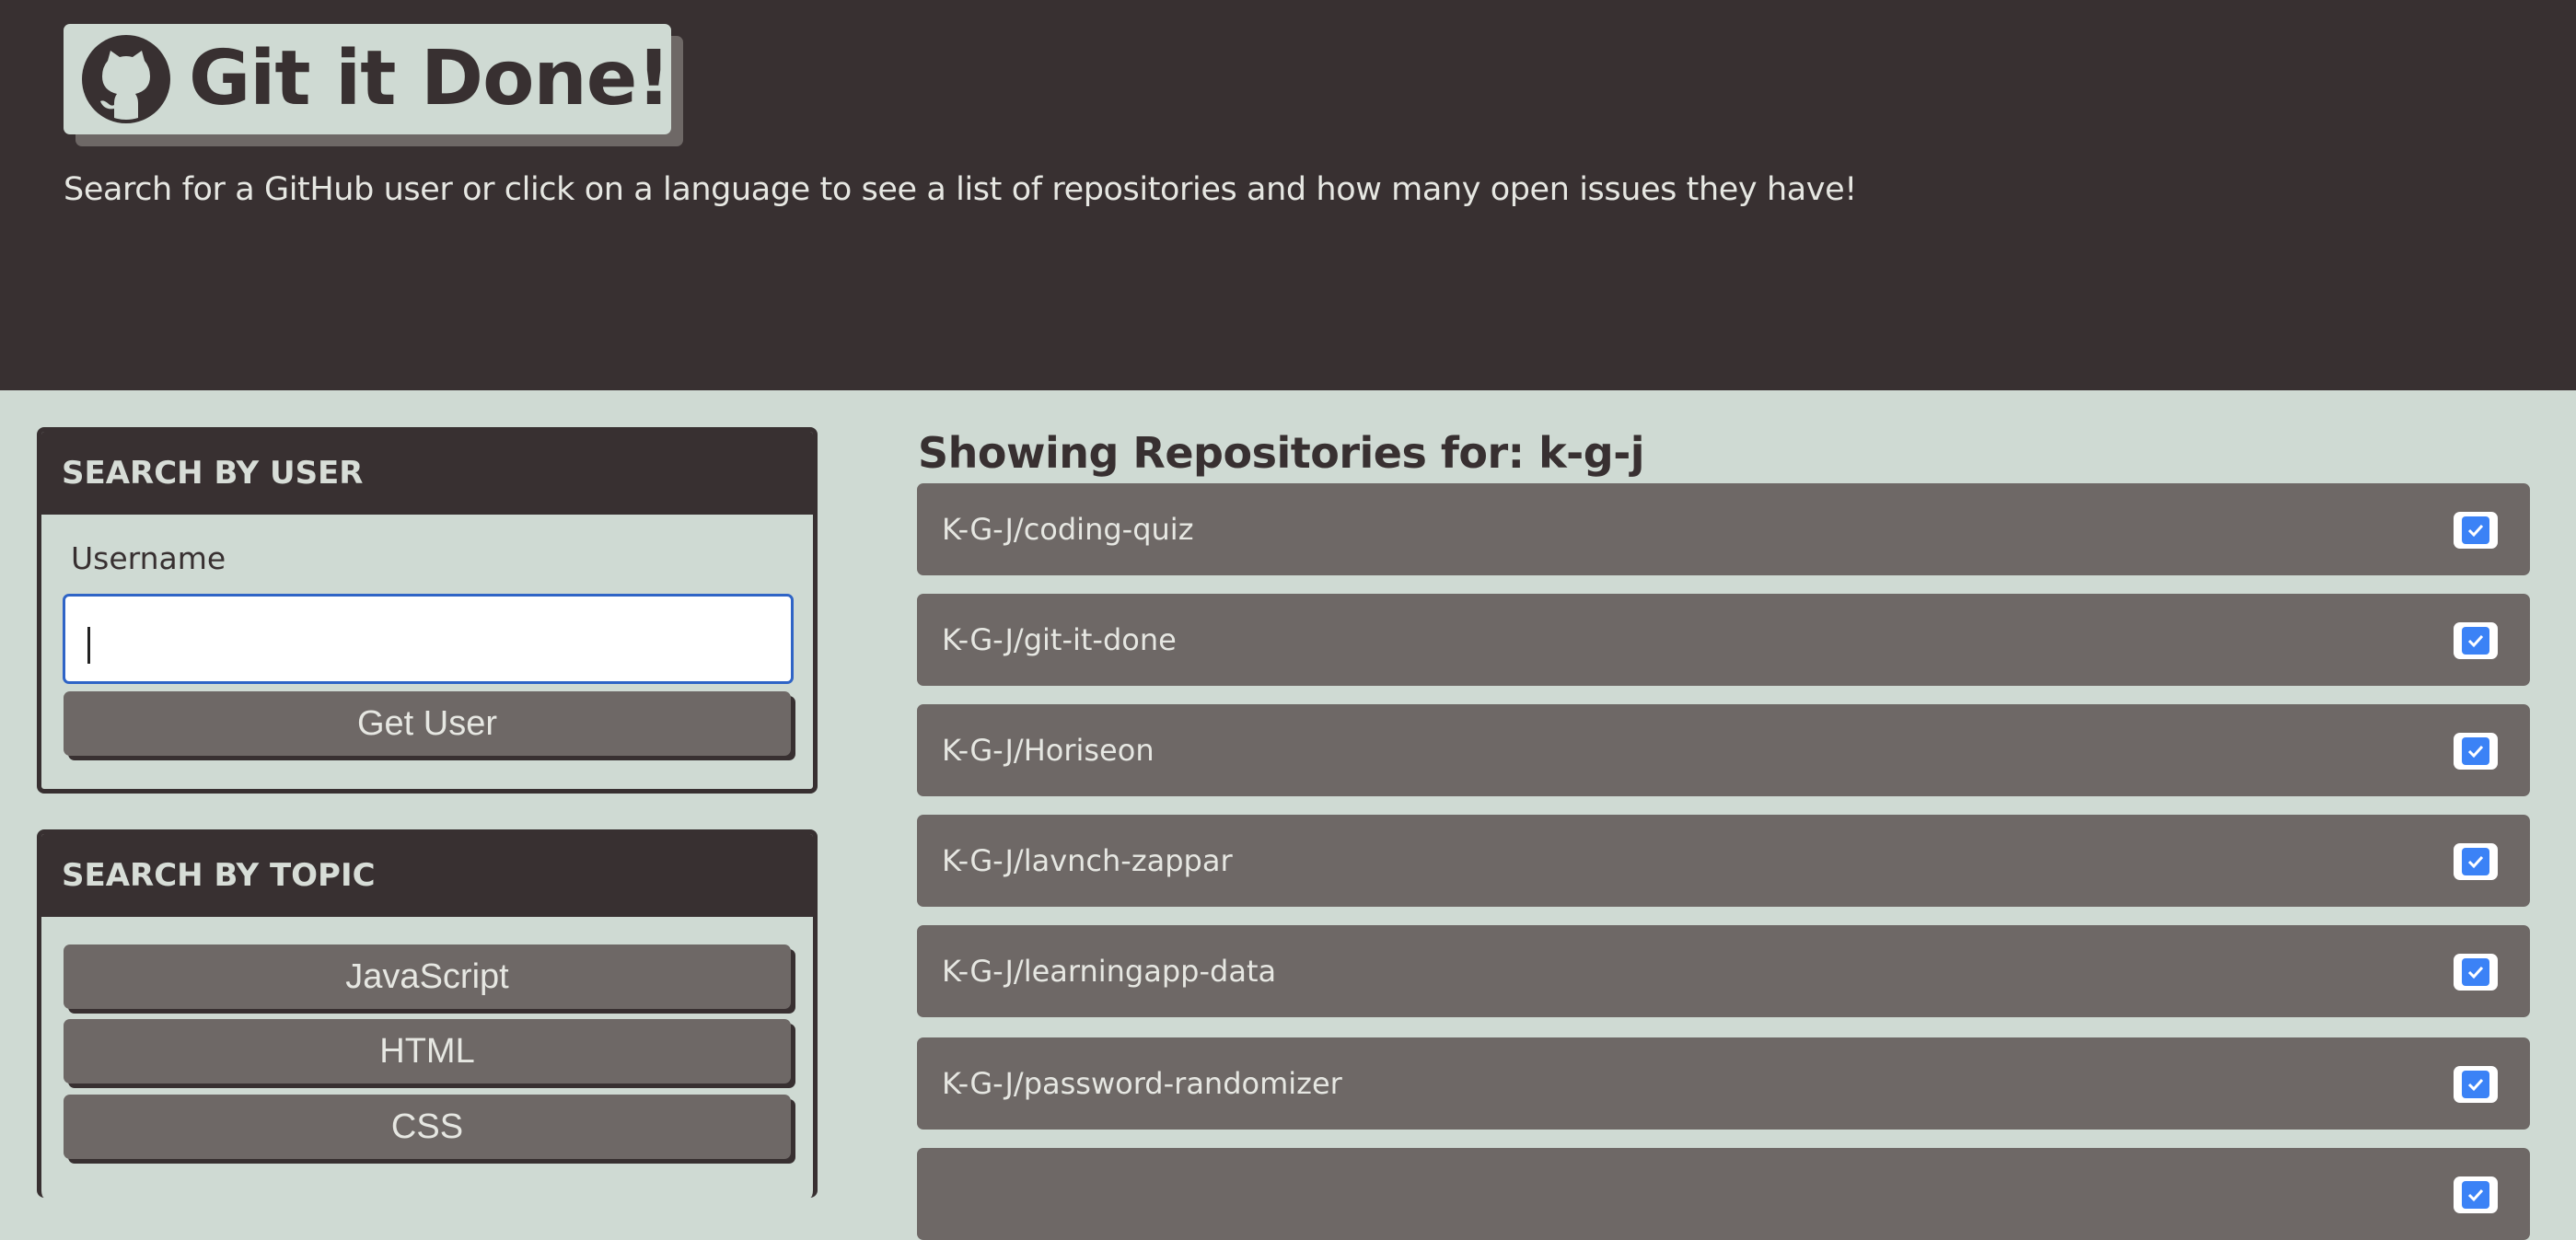  What do you see at coordinates (1281, 453) in the screenshot?
I see `repos-title: Showing Repositories for: k-g-j` at bounding box center [1281, 453].